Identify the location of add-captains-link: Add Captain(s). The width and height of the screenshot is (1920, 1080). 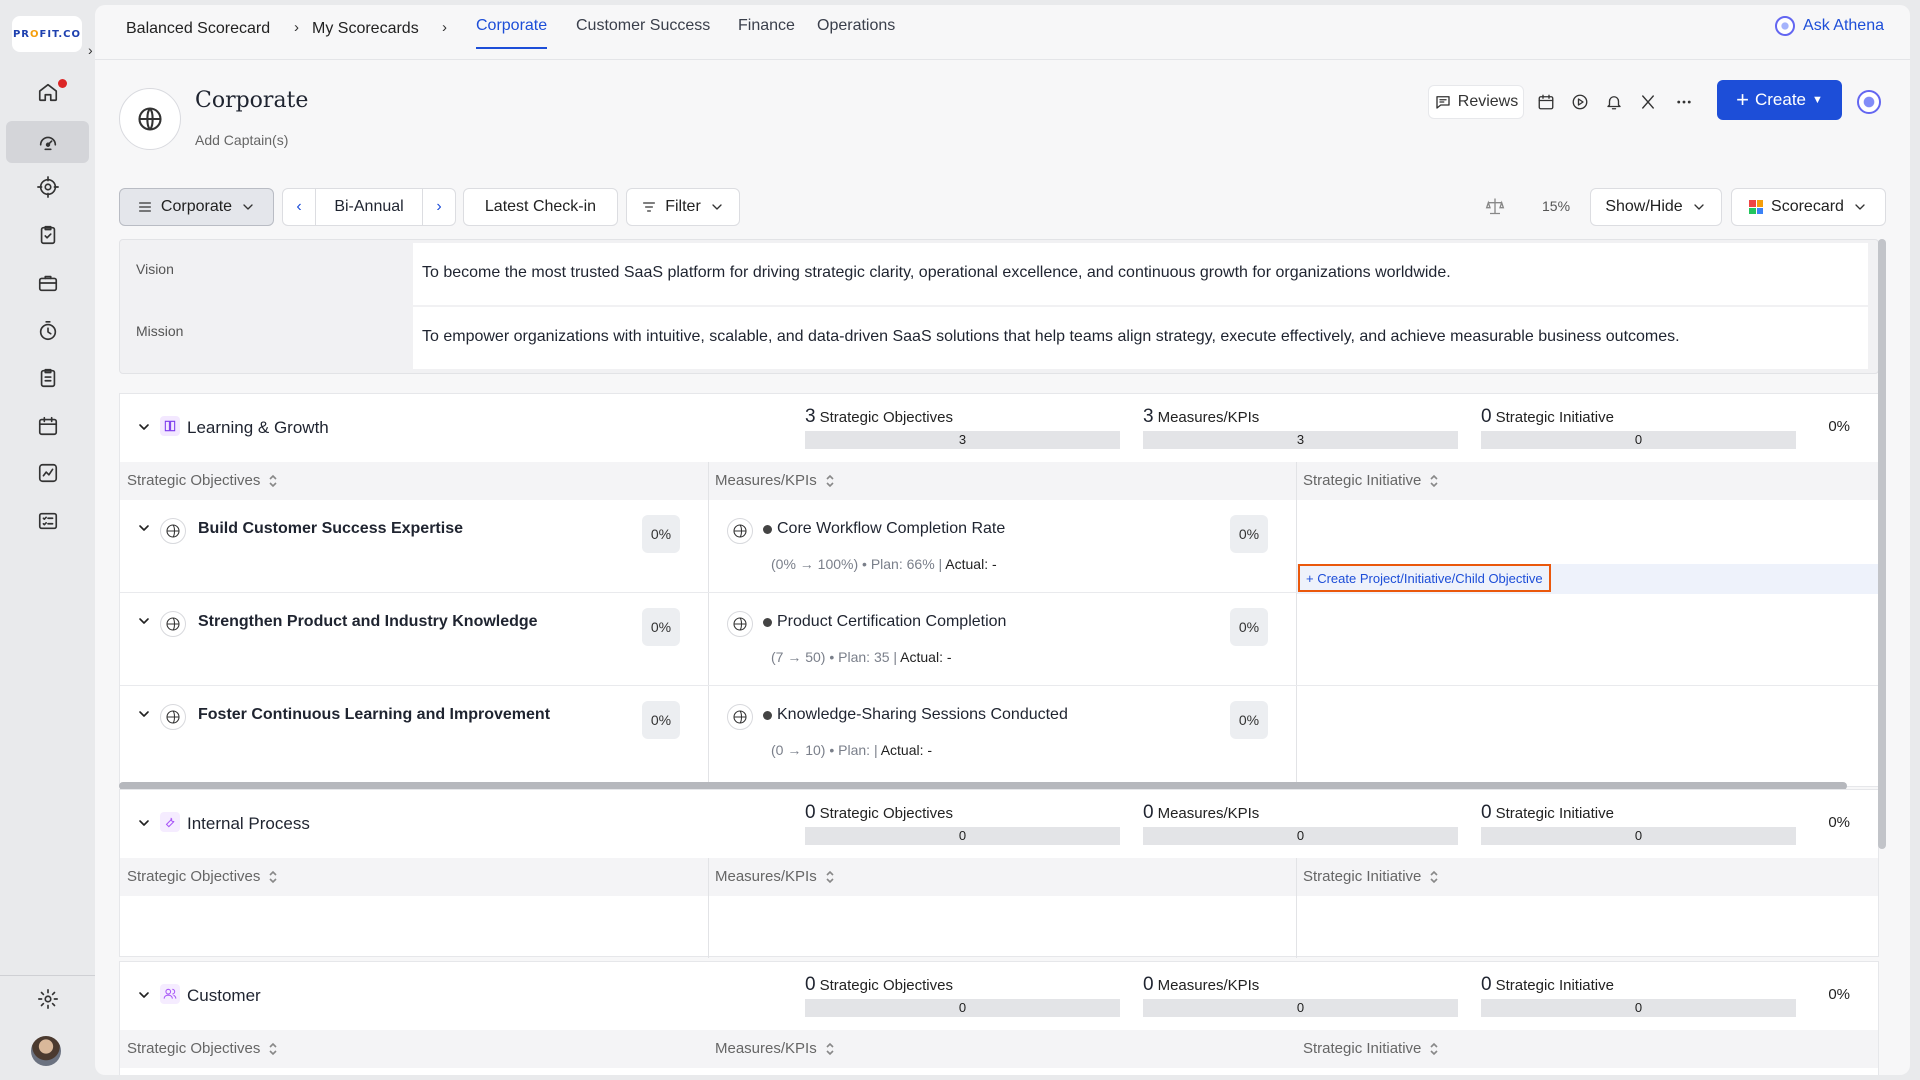
(241, 140).